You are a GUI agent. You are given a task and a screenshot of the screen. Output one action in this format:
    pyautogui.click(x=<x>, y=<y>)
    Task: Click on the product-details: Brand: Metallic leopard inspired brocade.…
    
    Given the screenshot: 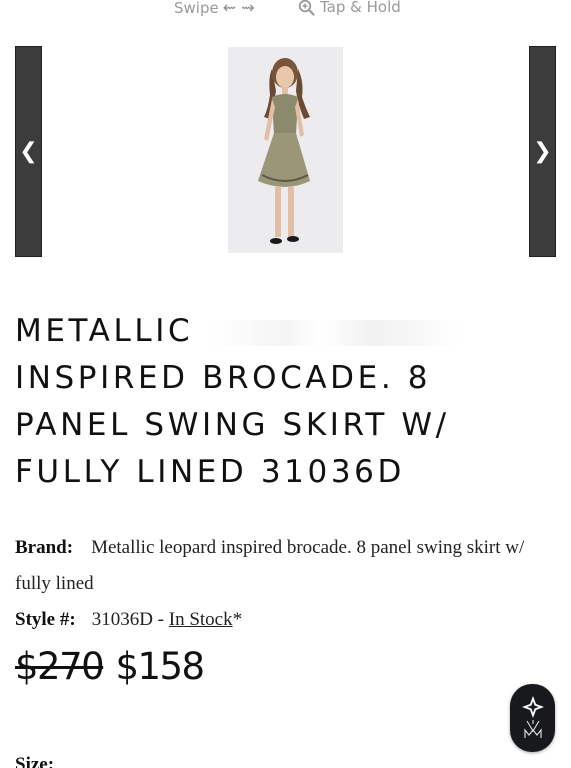 What is the action you would take?
    pyautogui.click(x=285, y=584)
    